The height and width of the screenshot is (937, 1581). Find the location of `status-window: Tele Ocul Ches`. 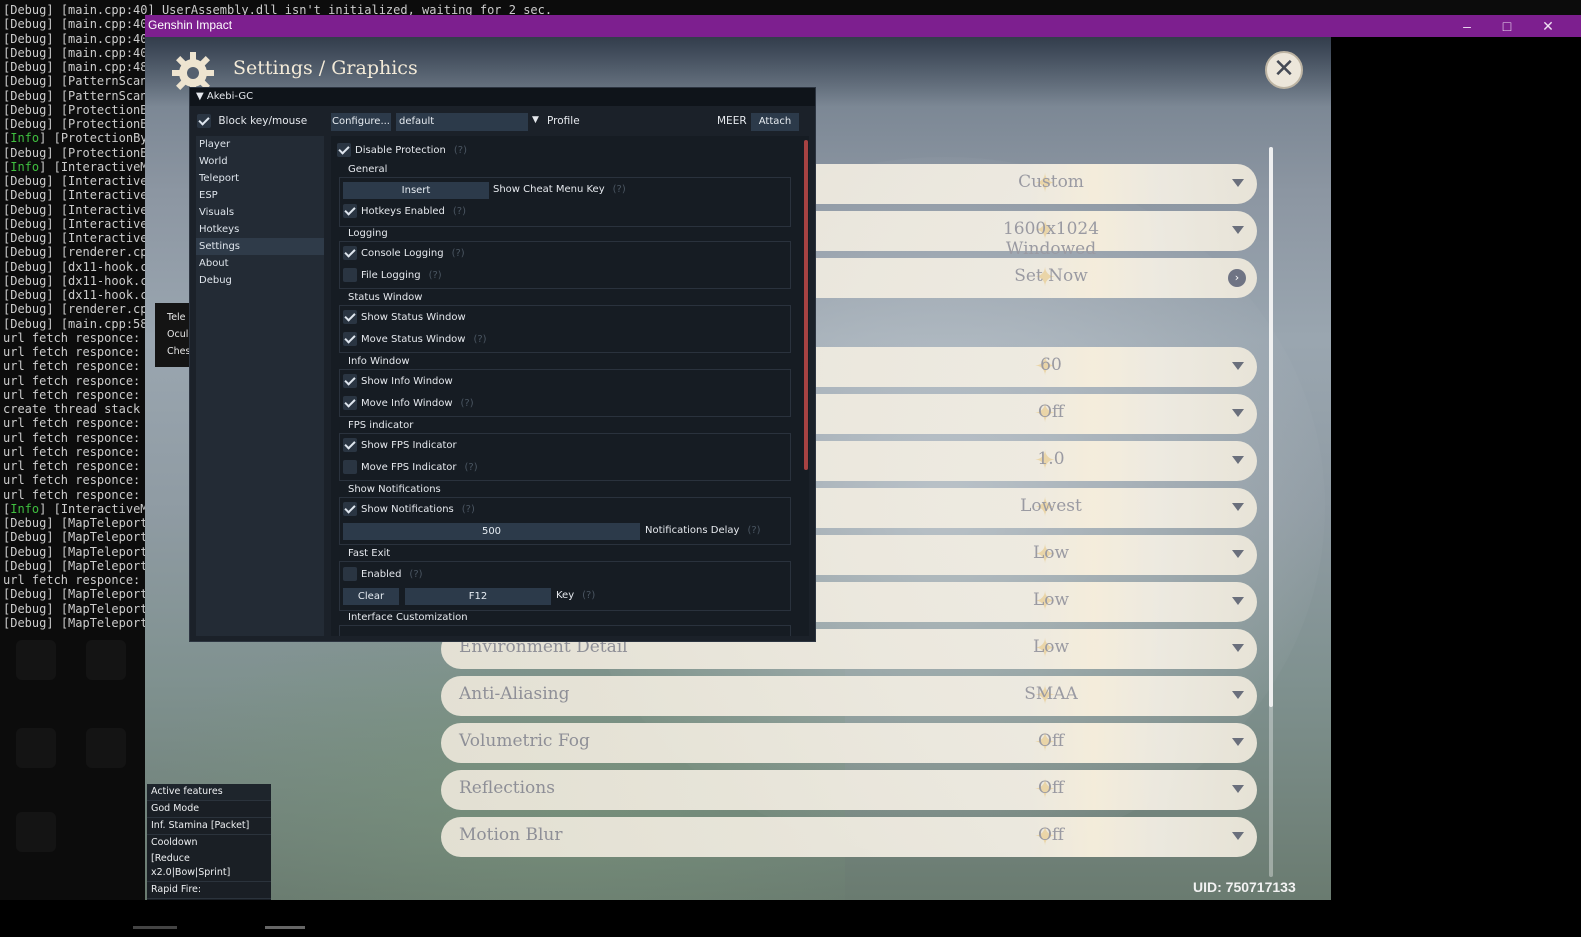

status-window: Tele Ocul Ches is located at coordinates (173, 335).